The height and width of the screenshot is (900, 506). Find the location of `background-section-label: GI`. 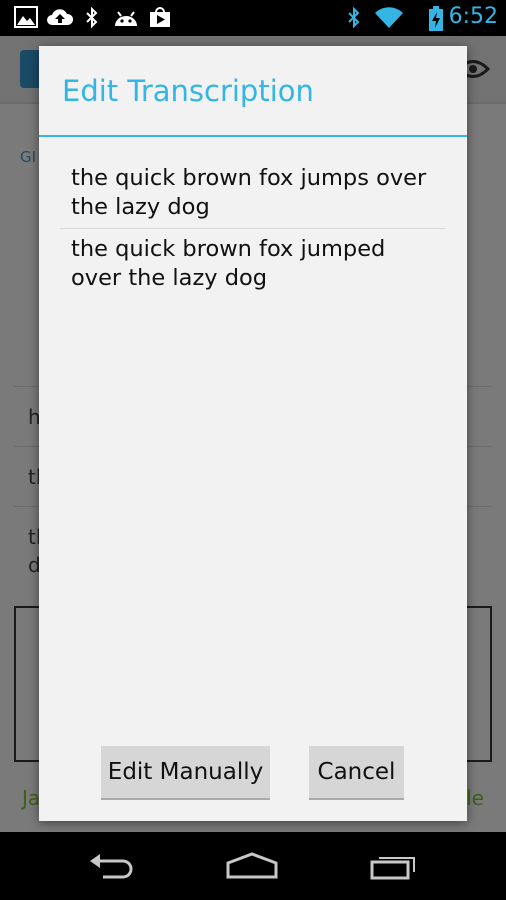

background-section-label: GI is located at coordinates (28, 157).